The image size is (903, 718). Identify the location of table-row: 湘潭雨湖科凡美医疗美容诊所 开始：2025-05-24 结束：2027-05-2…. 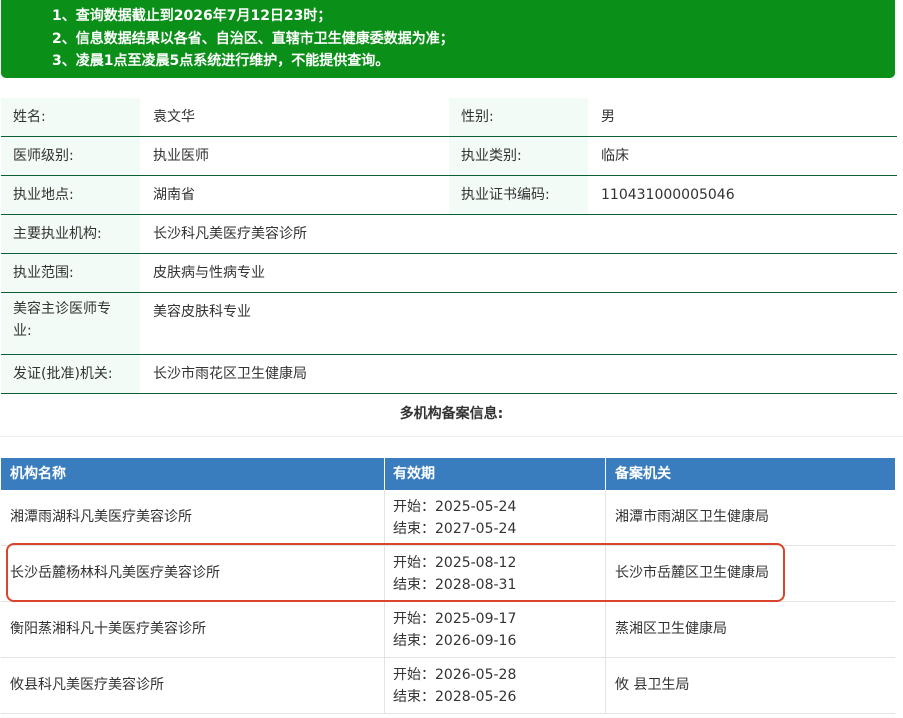
(448, 518).